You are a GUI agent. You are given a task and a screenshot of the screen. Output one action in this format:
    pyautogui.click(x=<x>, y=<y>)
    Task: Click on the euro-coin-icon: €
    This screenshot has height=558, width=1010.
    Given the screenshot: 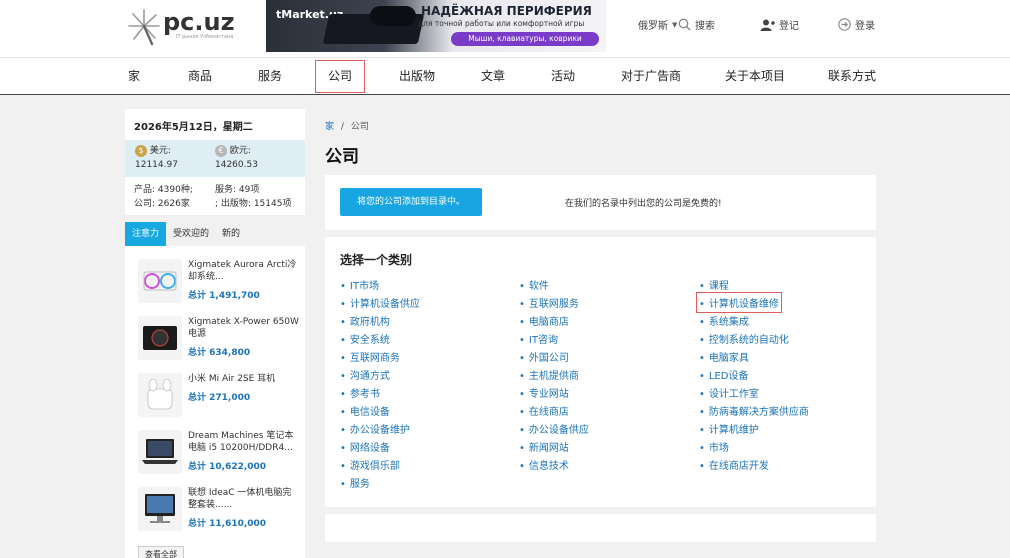 What is the action you would take?
    pyautogui.click(x=221, y=151)
    